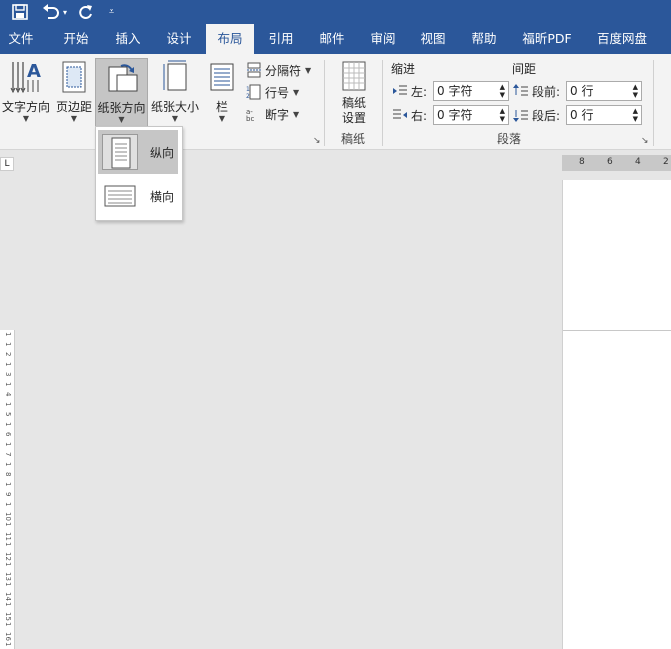 This screenshot has height=649, width=671. Describe the element at coordinates (248, 89) in the screenshot. I see `svg-text: 1` at that location.